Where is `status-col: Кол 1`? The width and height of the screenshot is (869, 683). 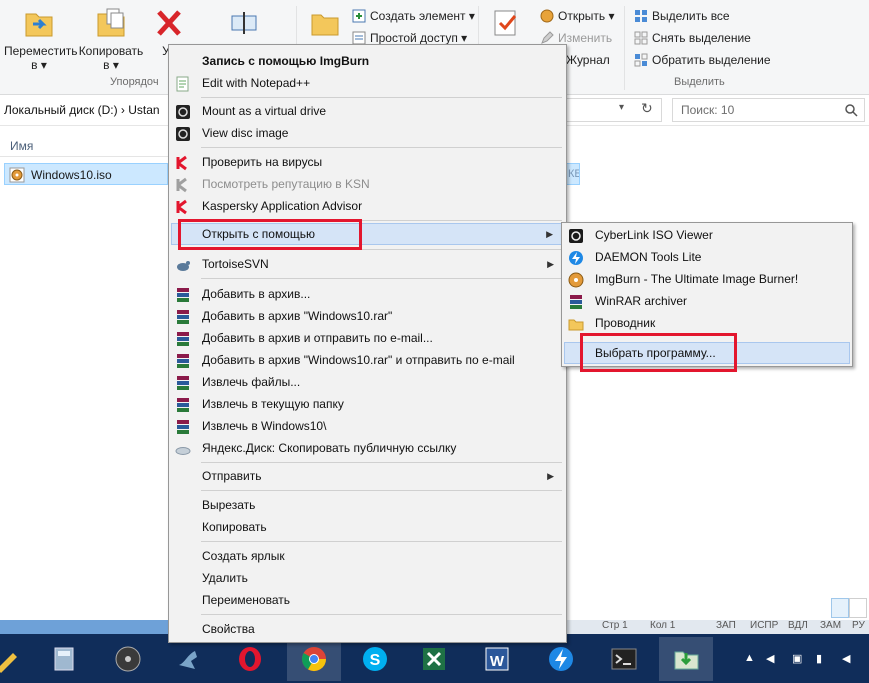 status-col: Кол 1 is located at coordinates (663, 625).